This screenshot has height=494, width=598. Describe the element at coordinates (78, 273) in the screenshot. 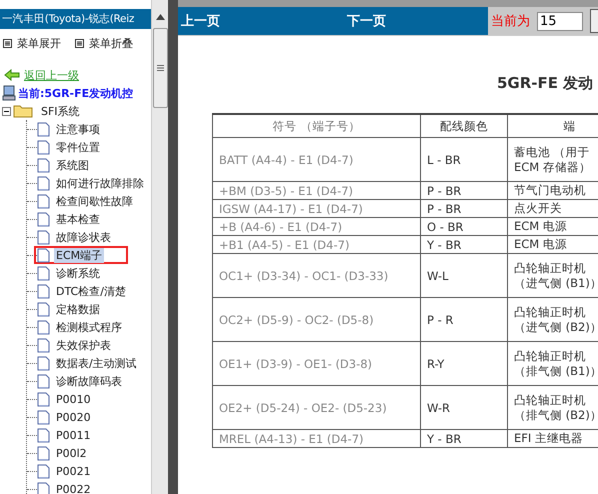

I see `tree-item: 诊断系统` at that location.